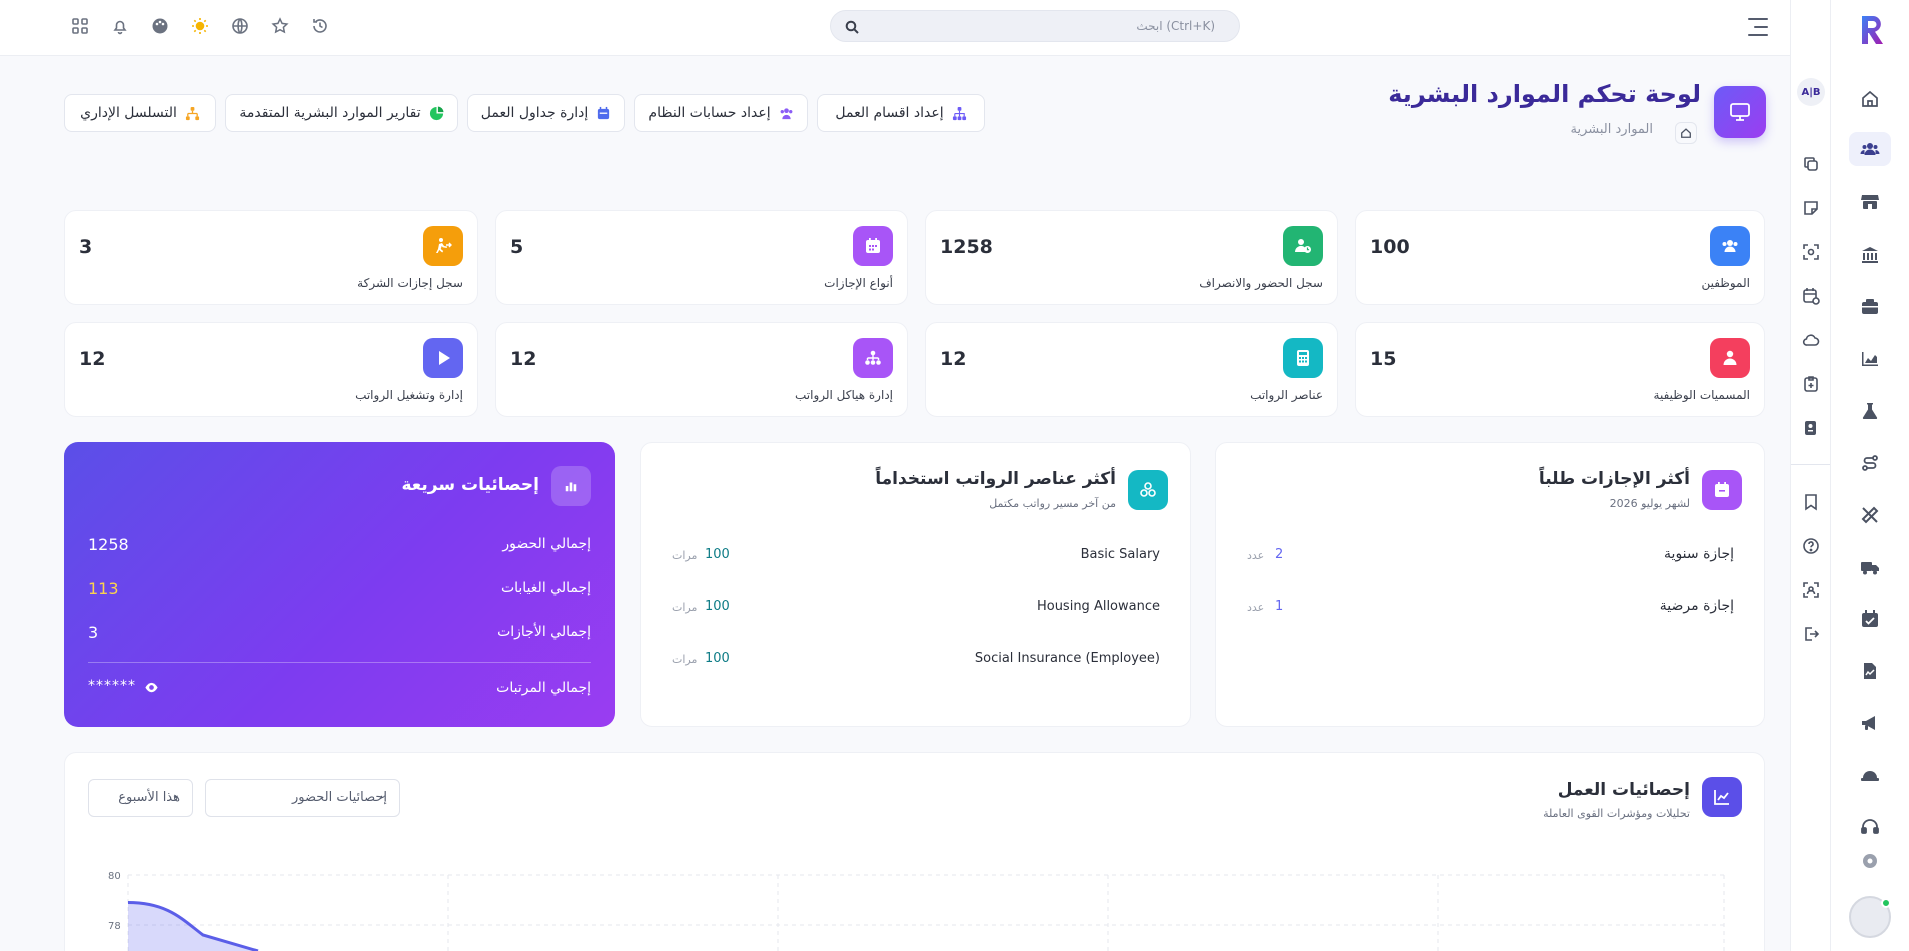 This screenshot has height=951, width=1909. I want to click on bookmark-icon, so click(1811, 502).